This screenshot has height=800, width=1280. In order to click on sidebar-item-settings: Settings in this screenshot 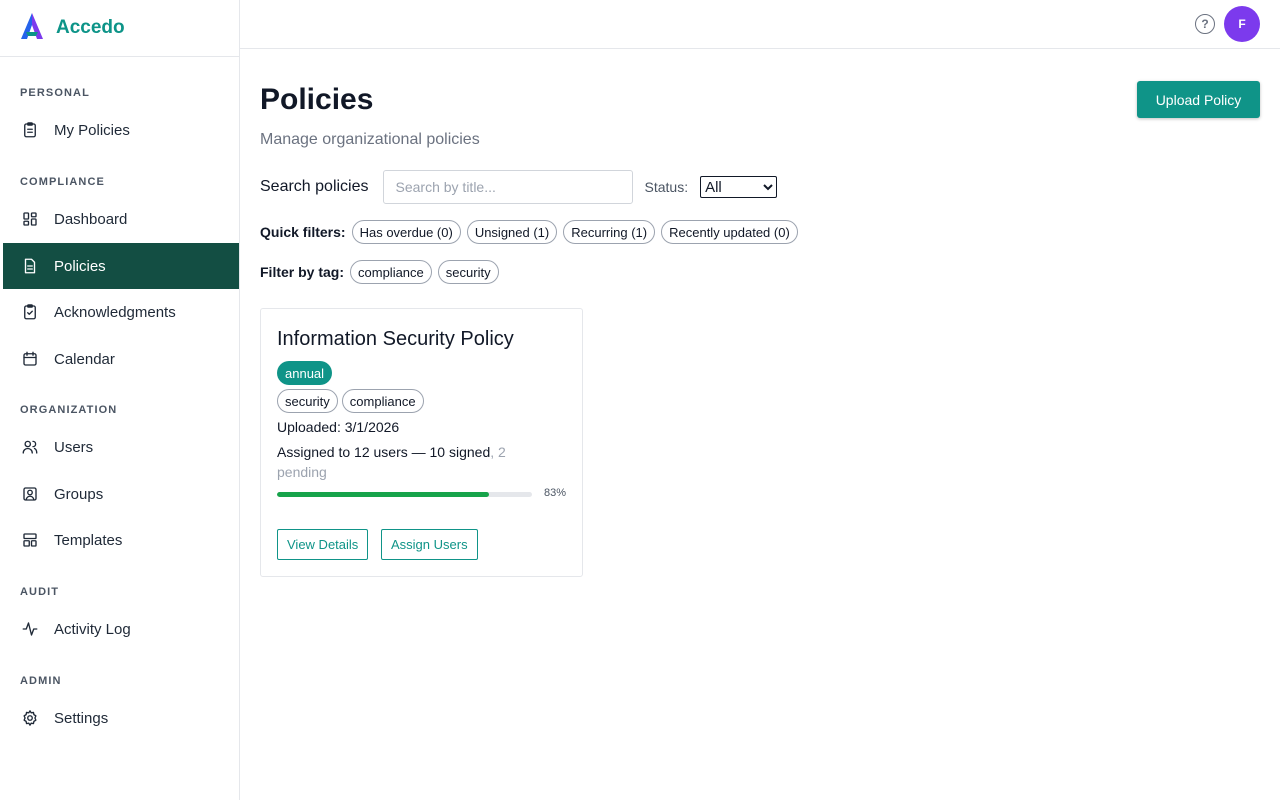, I will do `click(121, 718)`.